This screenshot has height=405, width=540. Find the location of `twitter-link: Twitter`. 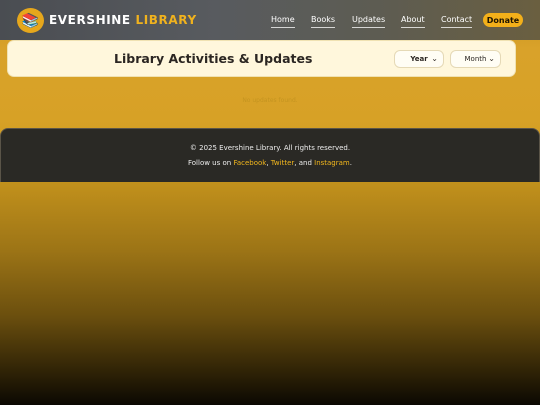

twitter-link: Twitter is located at coordinates (282, 163).